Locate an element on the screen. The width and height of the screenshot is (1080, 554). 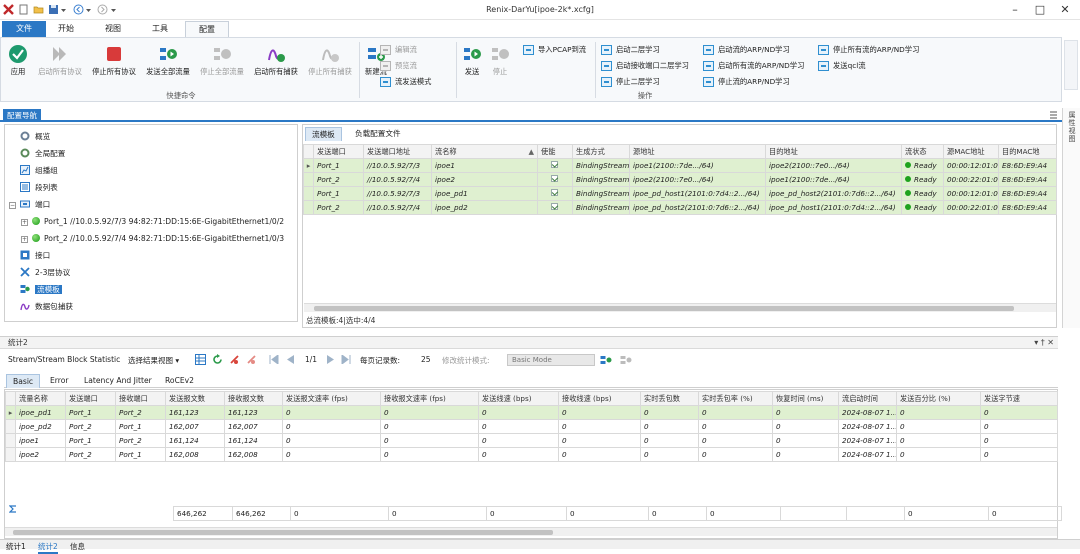
tab-load-profile: 负载配置文件 is located at coordinates (378, 134).